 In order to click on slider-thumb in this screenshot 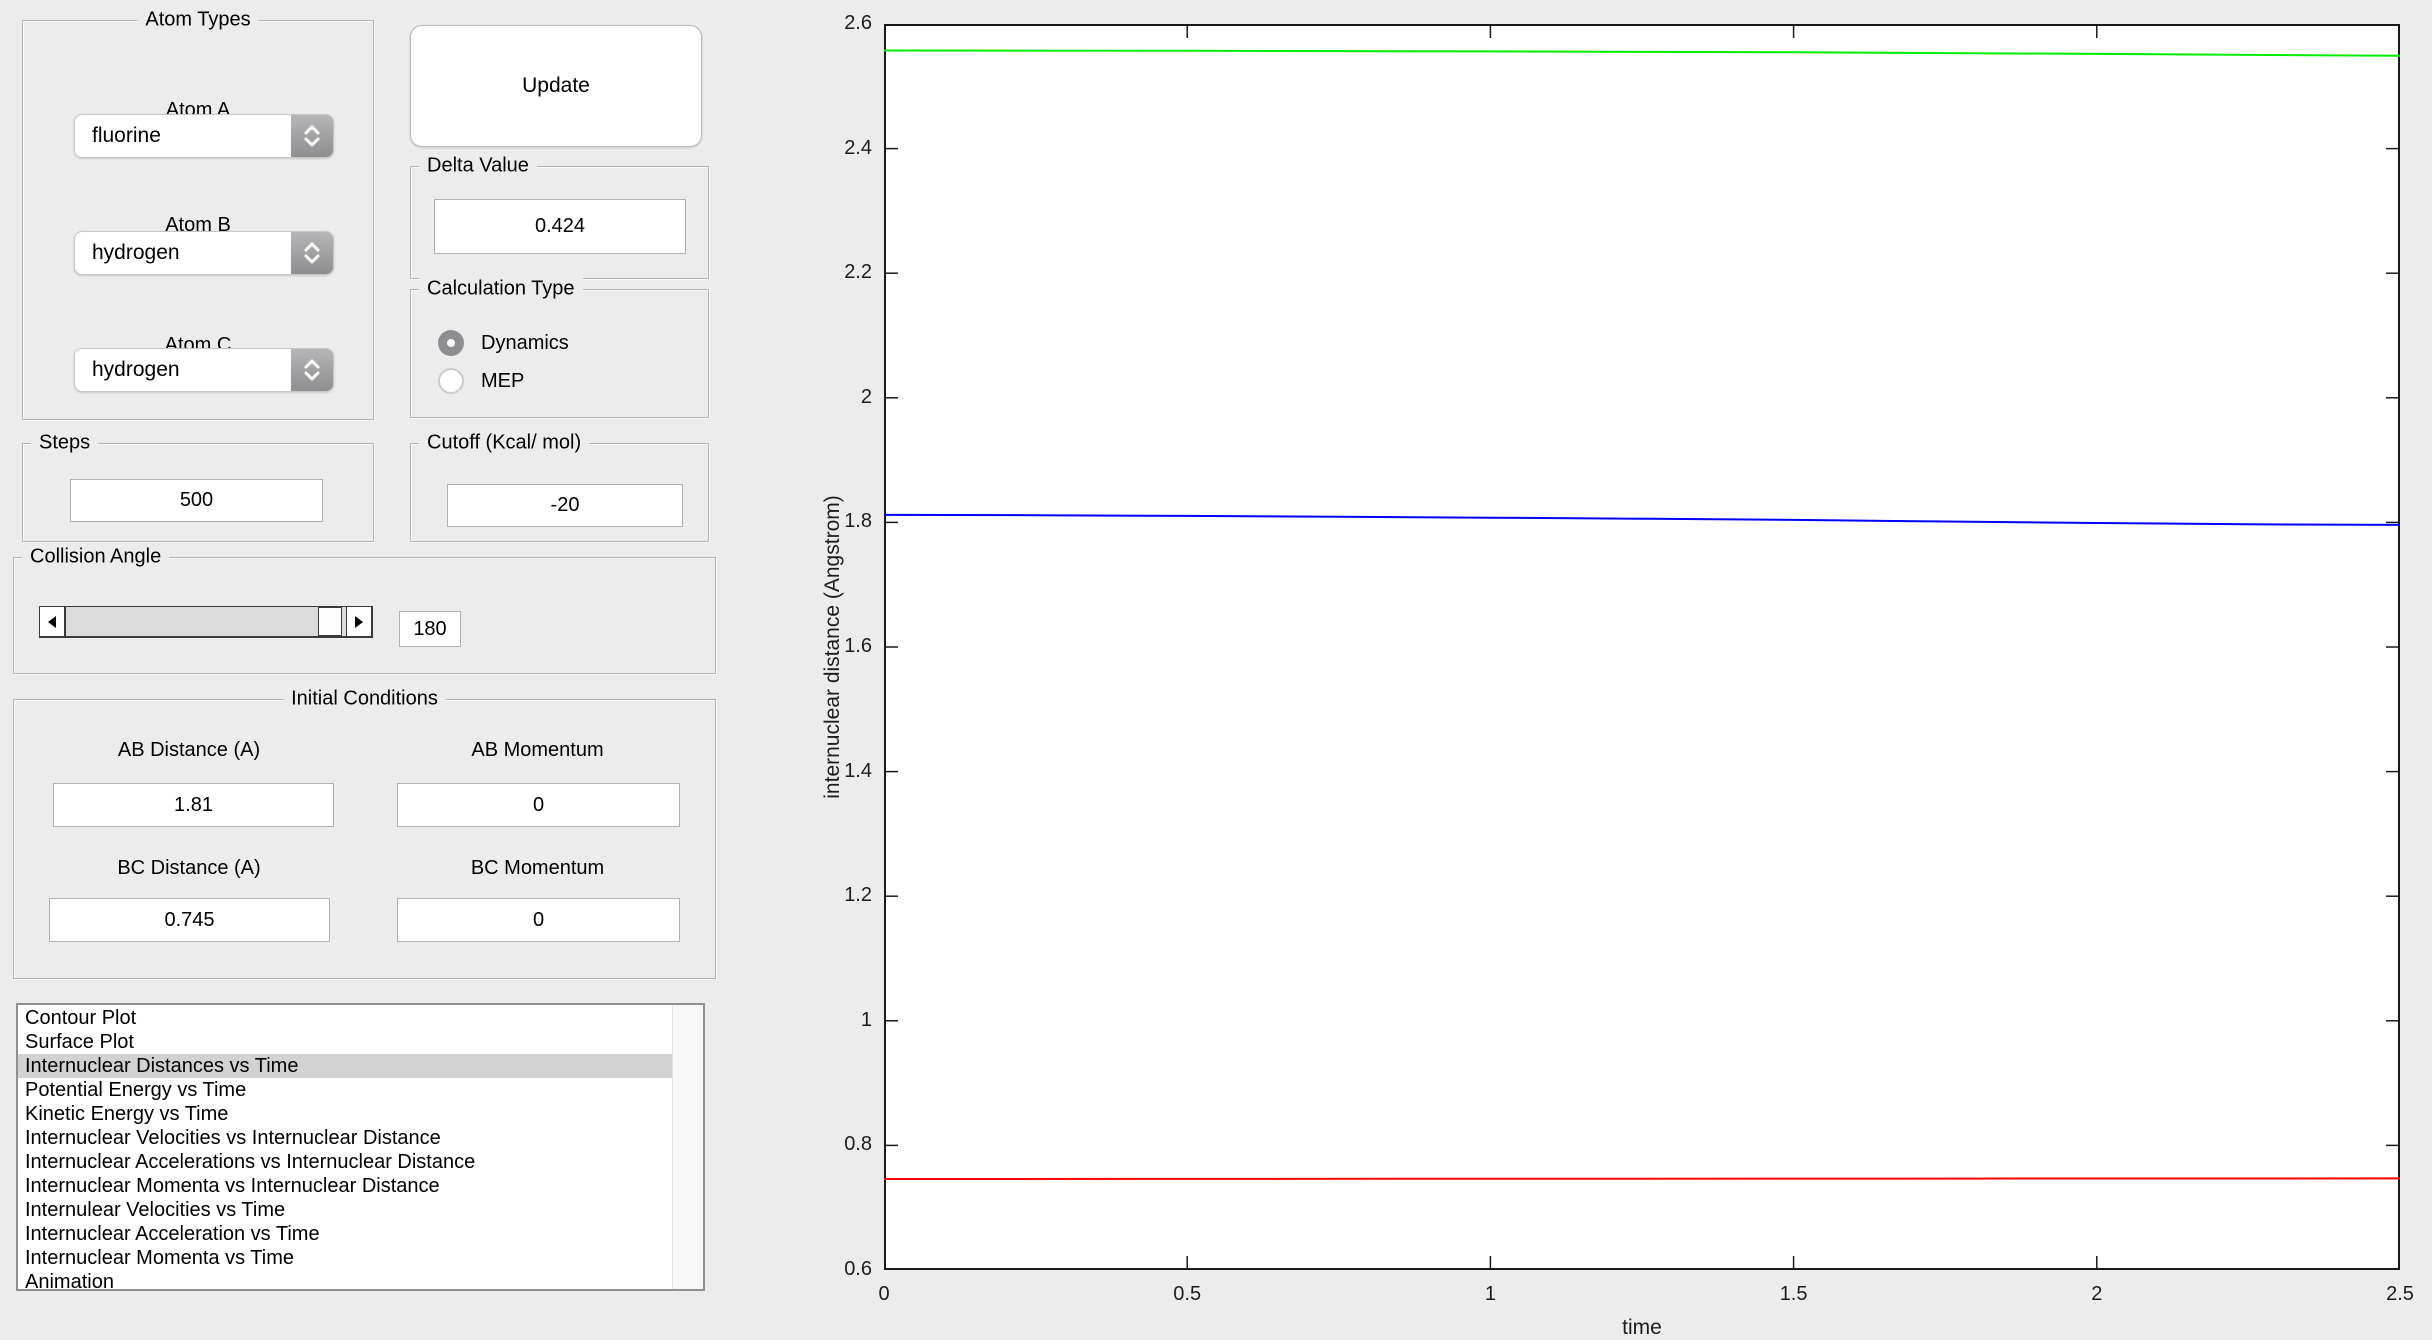, I will do `click(330, 621)`.